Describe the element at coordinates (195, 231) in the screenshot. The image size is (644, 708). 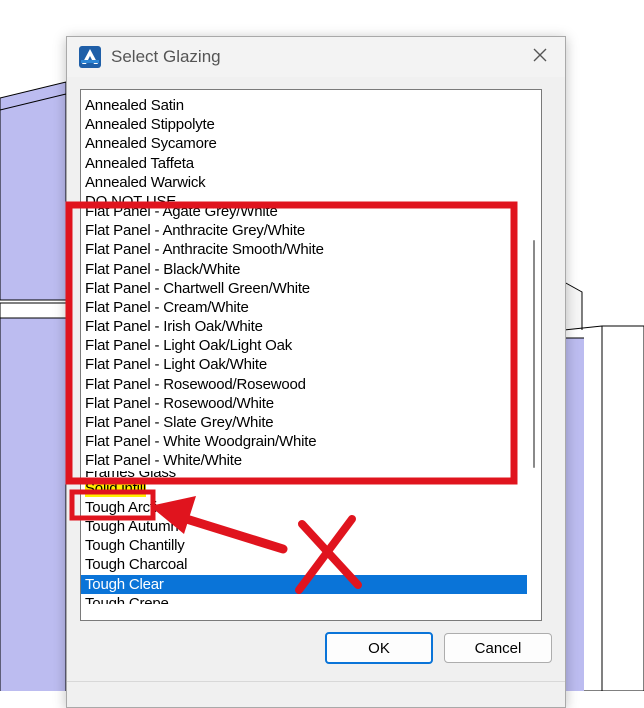
I see `list-item-label: Flat Panel - Anthracite Grey/White` at that location.